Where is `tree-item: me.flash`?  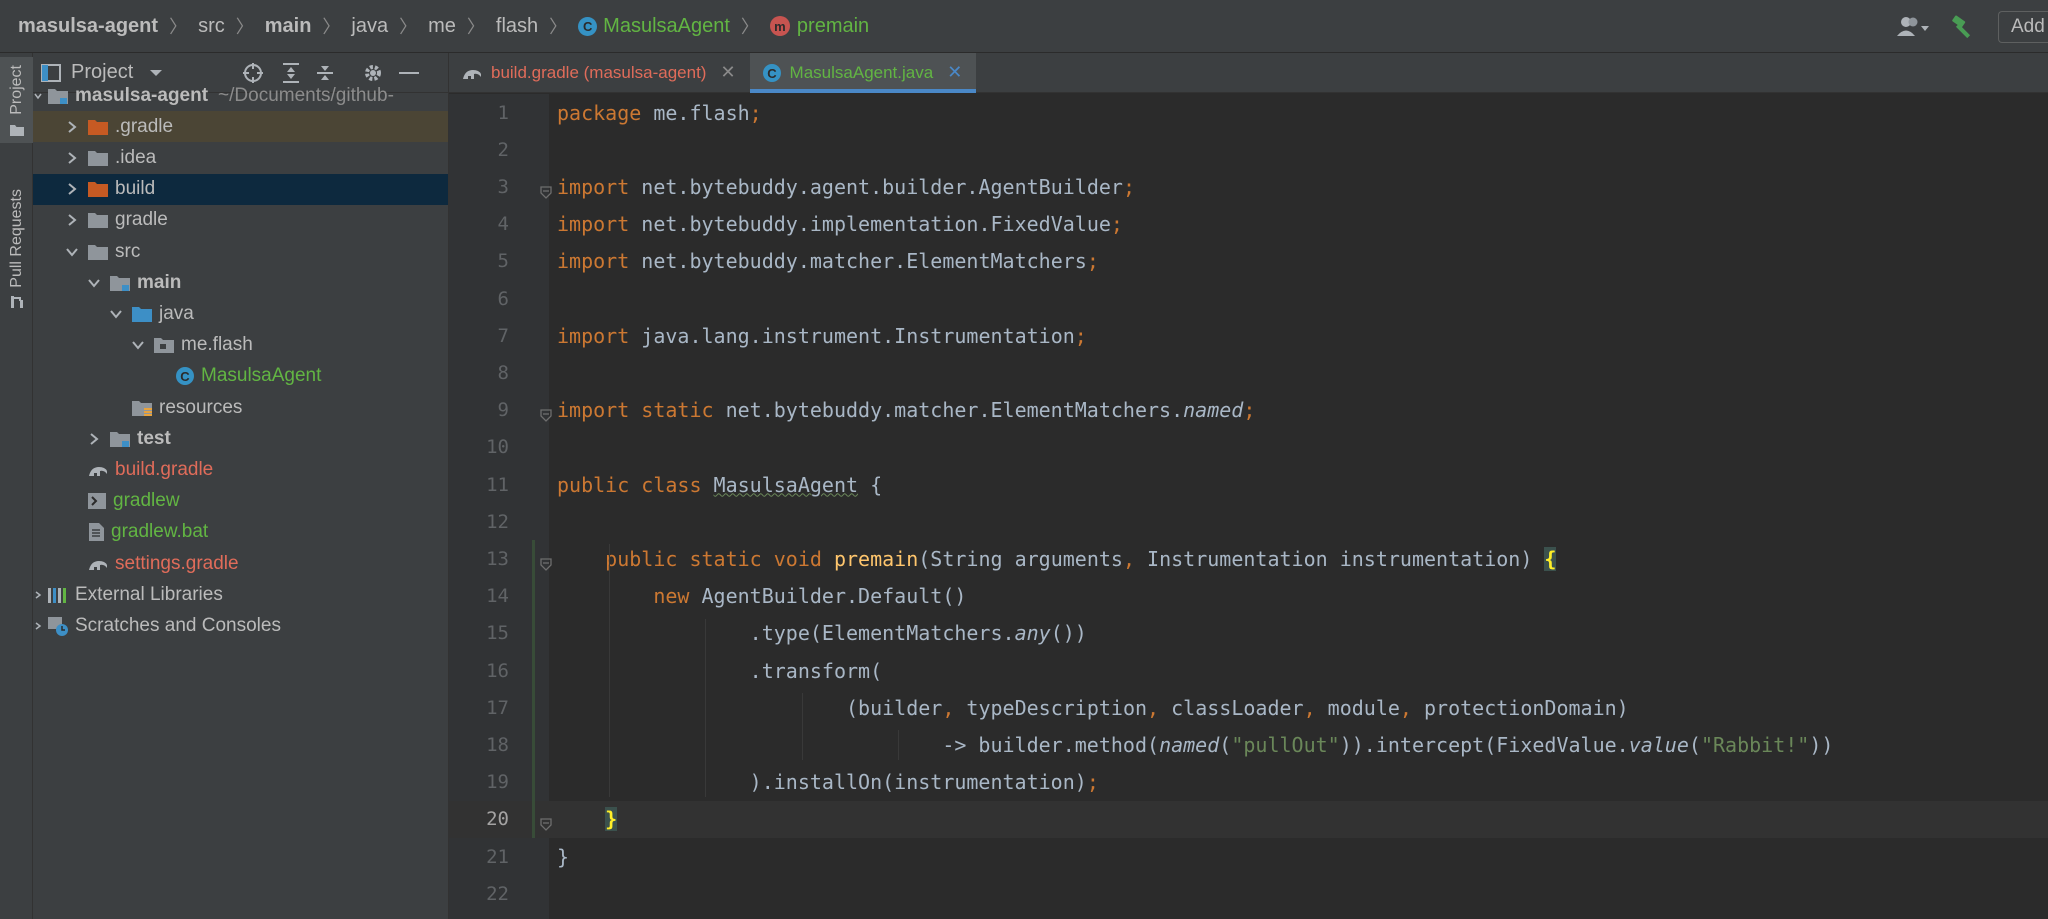
tree-item: me.flash is located at coordinates (240, 345).